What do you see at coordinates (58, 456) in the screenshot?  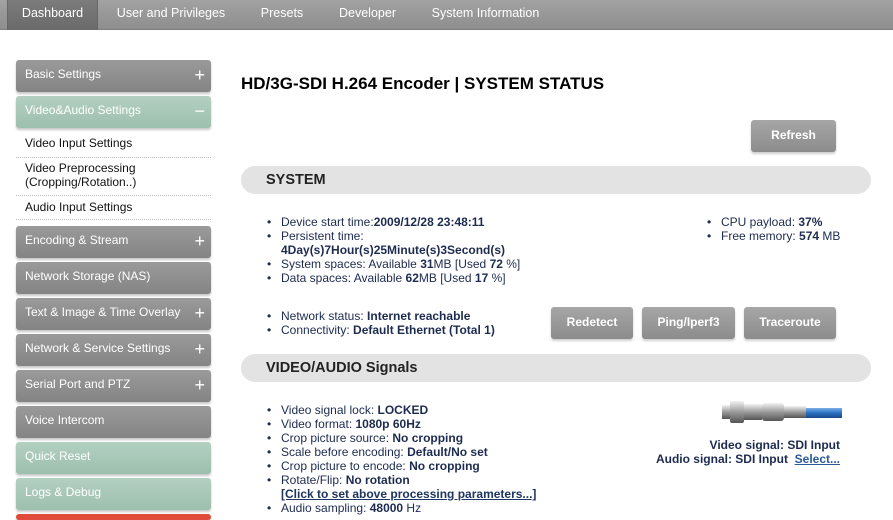 I see `sidebar-item-label: Quick Reset` at bounding box center [58, 456].